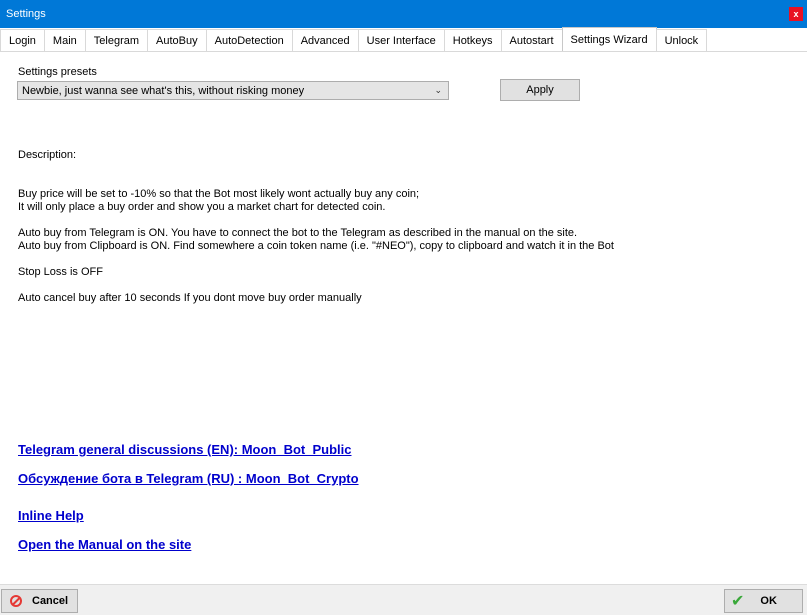 The image size is (807, 615). Describe the element at coordinates (50, 601) in the screenshot. I see `cancel-label: Cancel` at that location.